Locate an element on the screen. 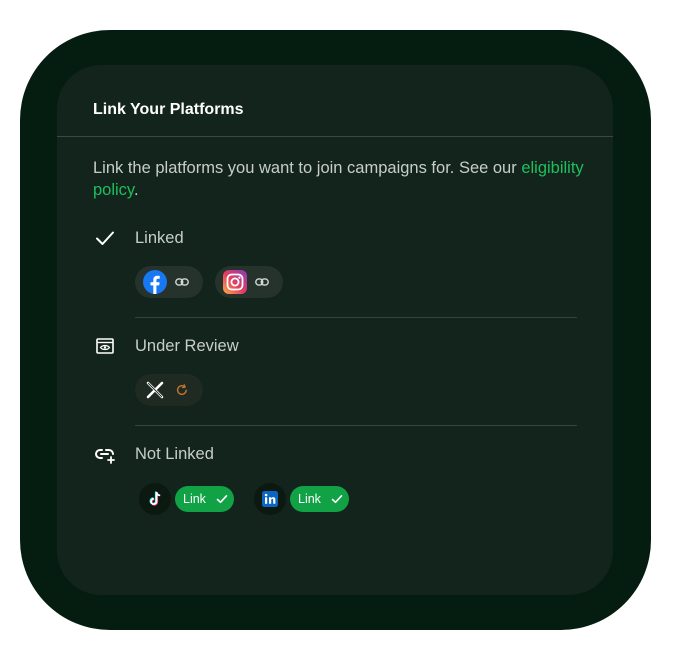  section-label-not-linked: Not Linked is located at coordinates (174, 454).